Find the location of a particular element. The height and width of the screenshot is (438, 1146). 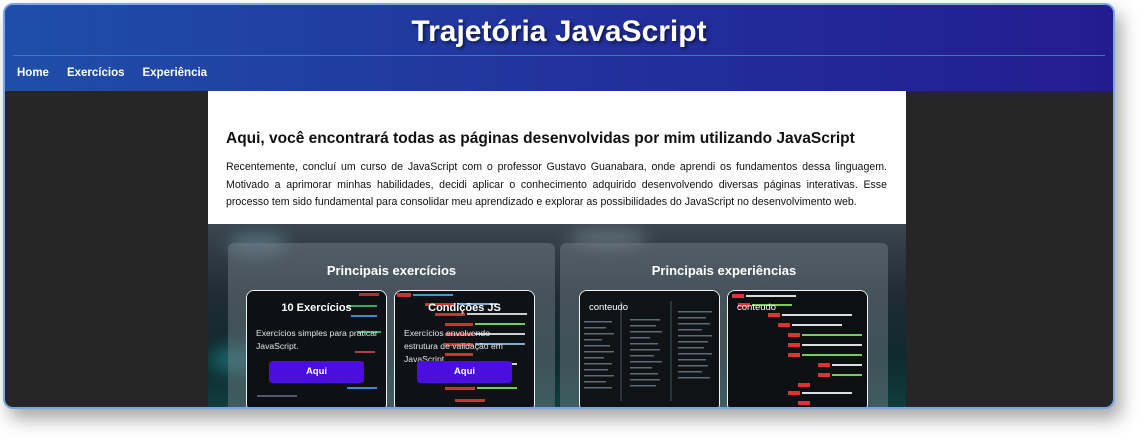

nav-home: Home is located at coordinates (33, 73).